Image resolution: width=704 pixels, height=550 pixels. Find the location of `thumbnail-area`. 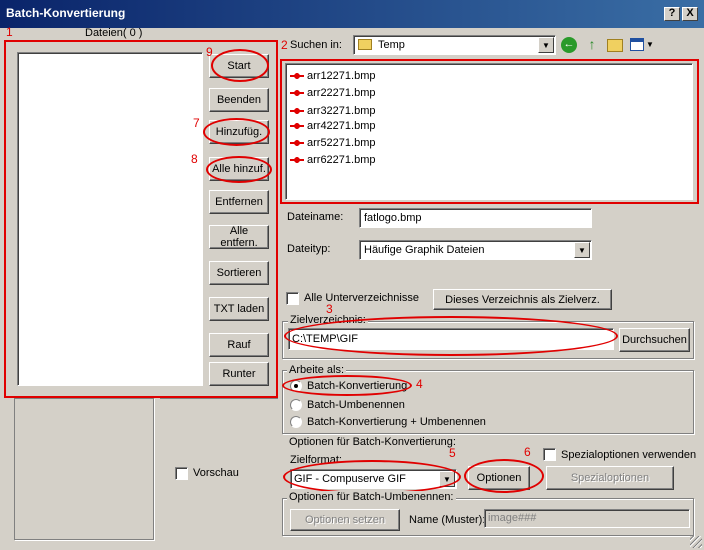

thumbnail-area is located at coordinates (84, 469).